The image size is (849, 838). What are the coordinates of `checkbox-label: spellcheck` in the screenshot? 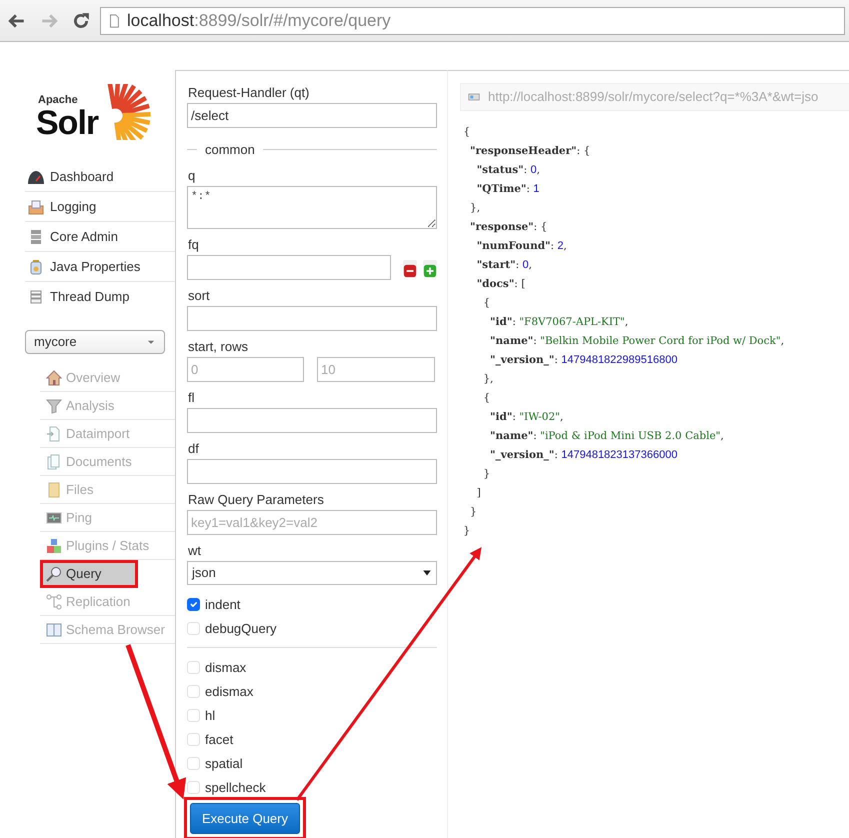 It's located at (235, 787).